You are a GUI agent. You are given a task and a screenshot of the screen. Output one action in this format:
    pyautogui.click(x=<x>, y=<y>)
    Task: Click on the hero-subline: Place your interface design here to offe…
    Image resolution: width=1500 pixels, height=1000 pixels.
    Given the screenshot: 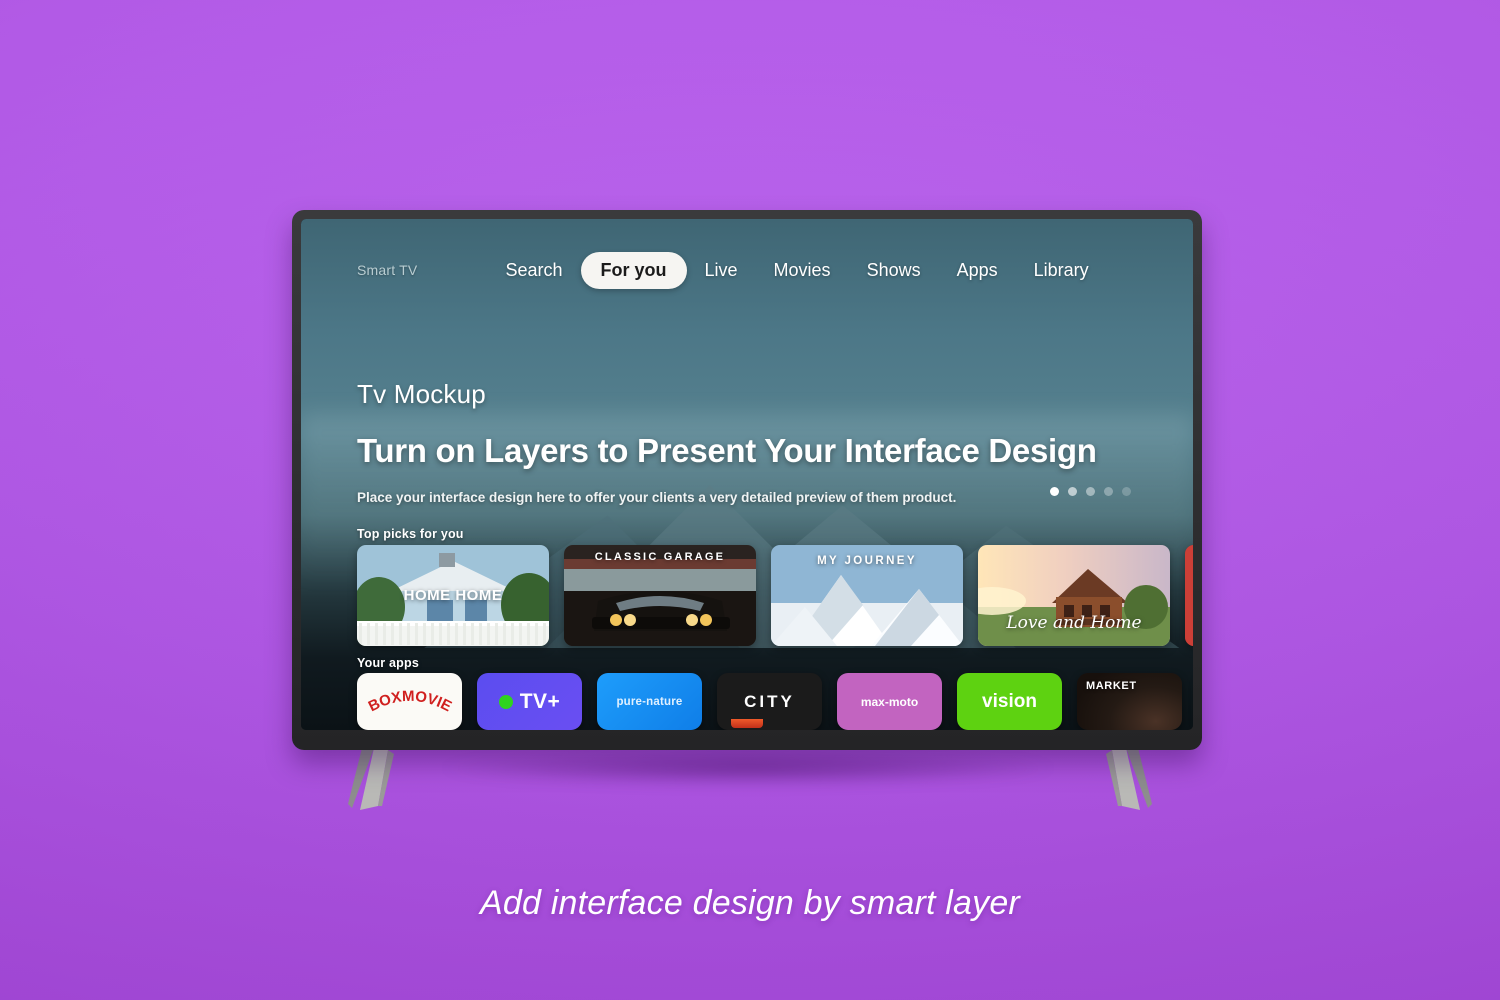 What is the action you would take?
    pyautogui.click(x=657, y=497)
    